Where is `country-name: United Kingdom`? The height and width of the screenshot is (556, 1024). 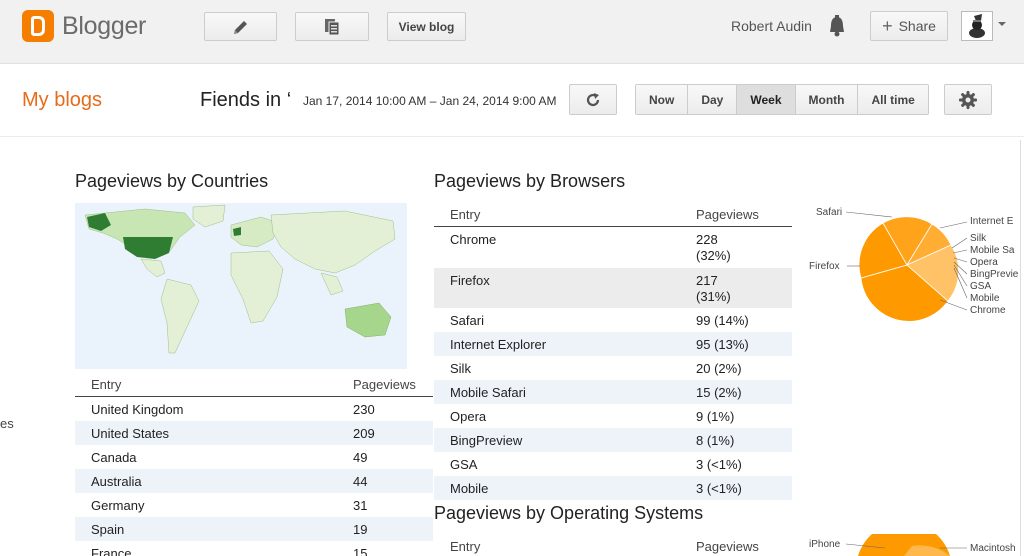 country-name: United Kingdom is located at coordinates (137, 409).